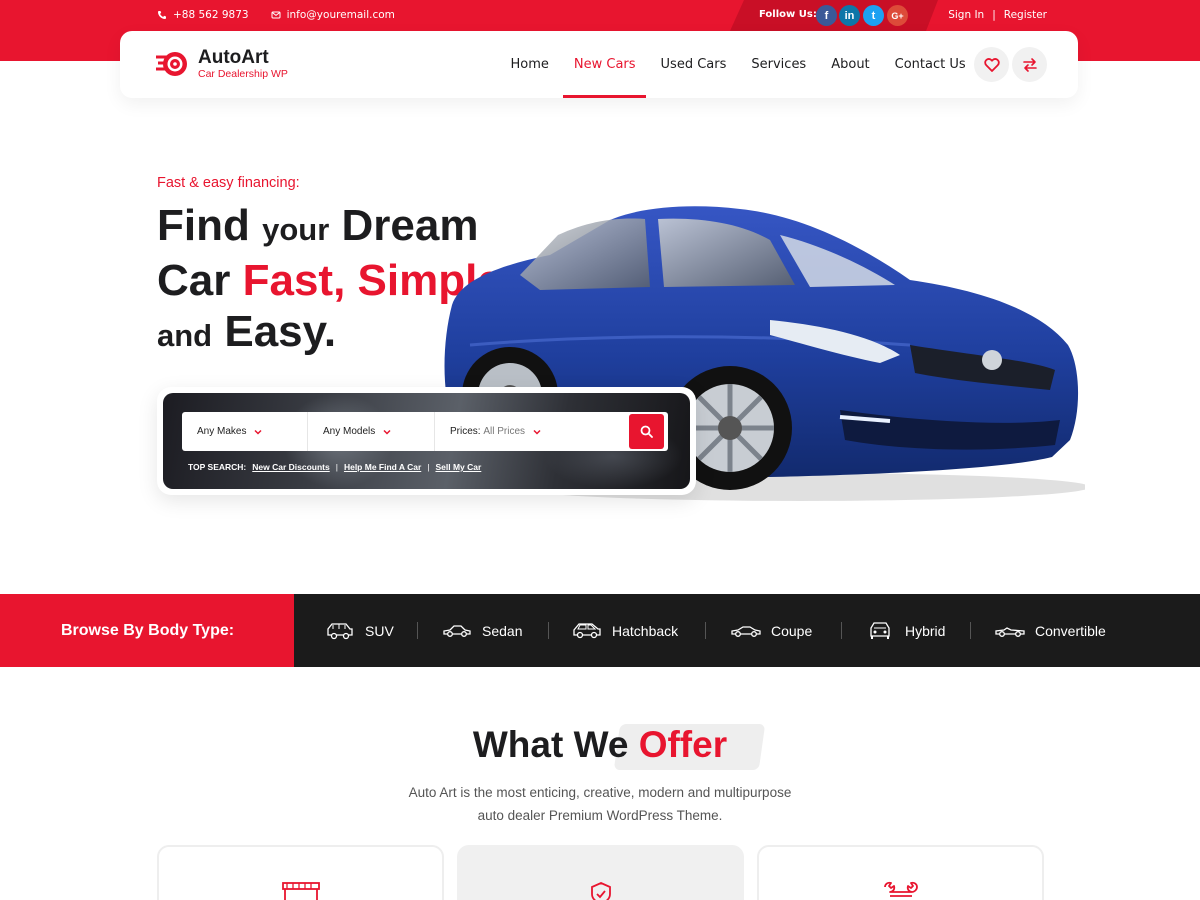 The image size is (1200, 900). Describe the element at coordinates (296, 229) in the screenshot. I see `headline-word: your` at that location.